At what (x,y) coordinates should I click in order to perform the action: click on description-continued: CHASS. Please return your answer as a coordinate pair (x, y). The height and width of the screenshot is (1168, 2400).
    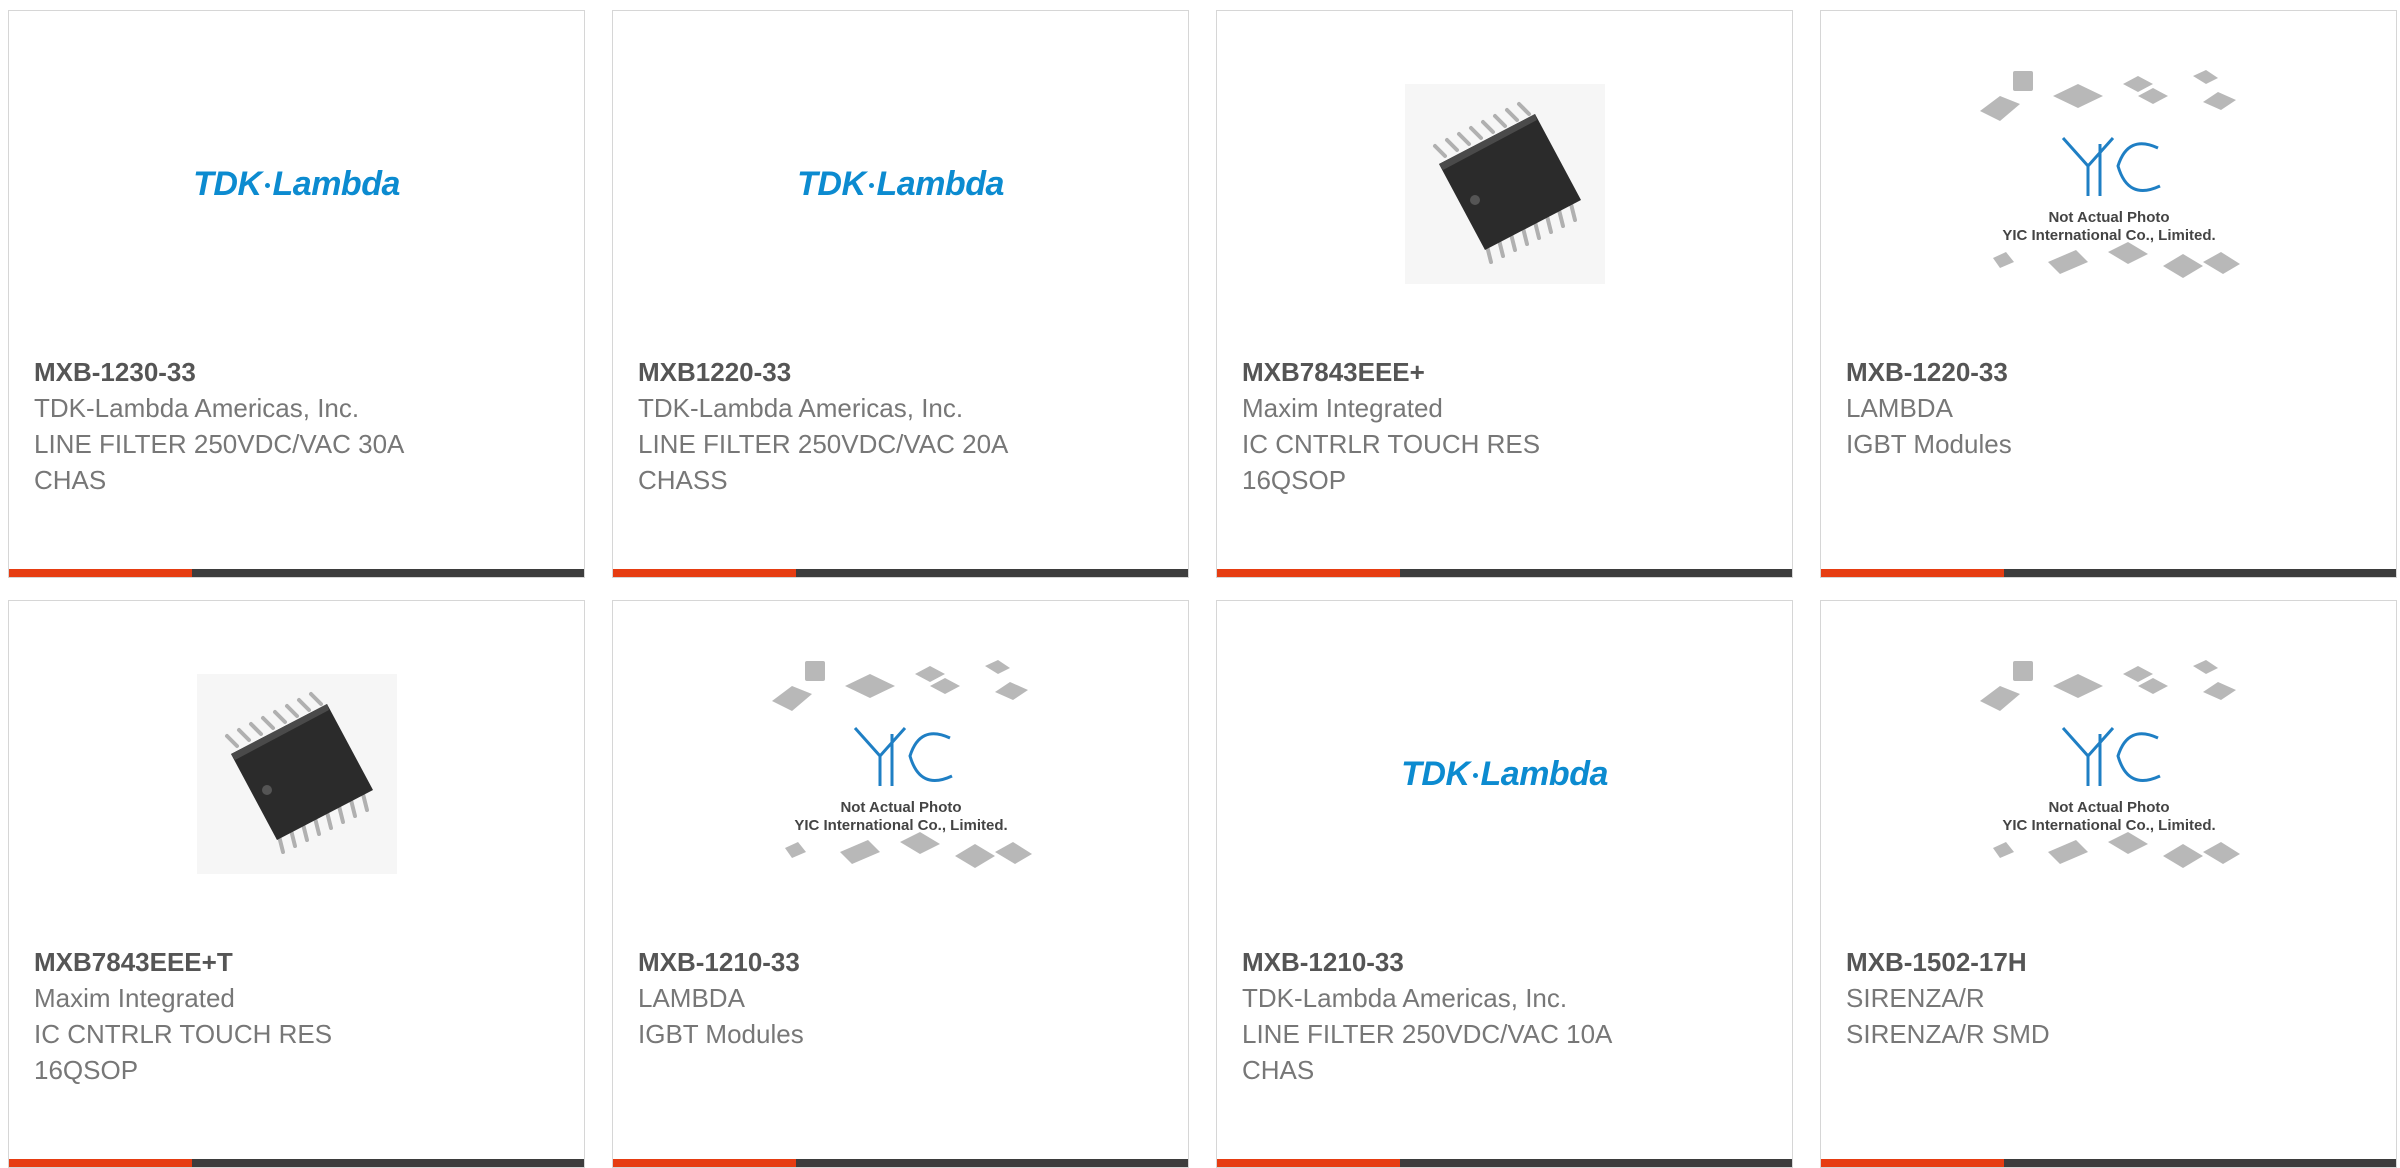
    Looking at the image, I should click on (683, 480).